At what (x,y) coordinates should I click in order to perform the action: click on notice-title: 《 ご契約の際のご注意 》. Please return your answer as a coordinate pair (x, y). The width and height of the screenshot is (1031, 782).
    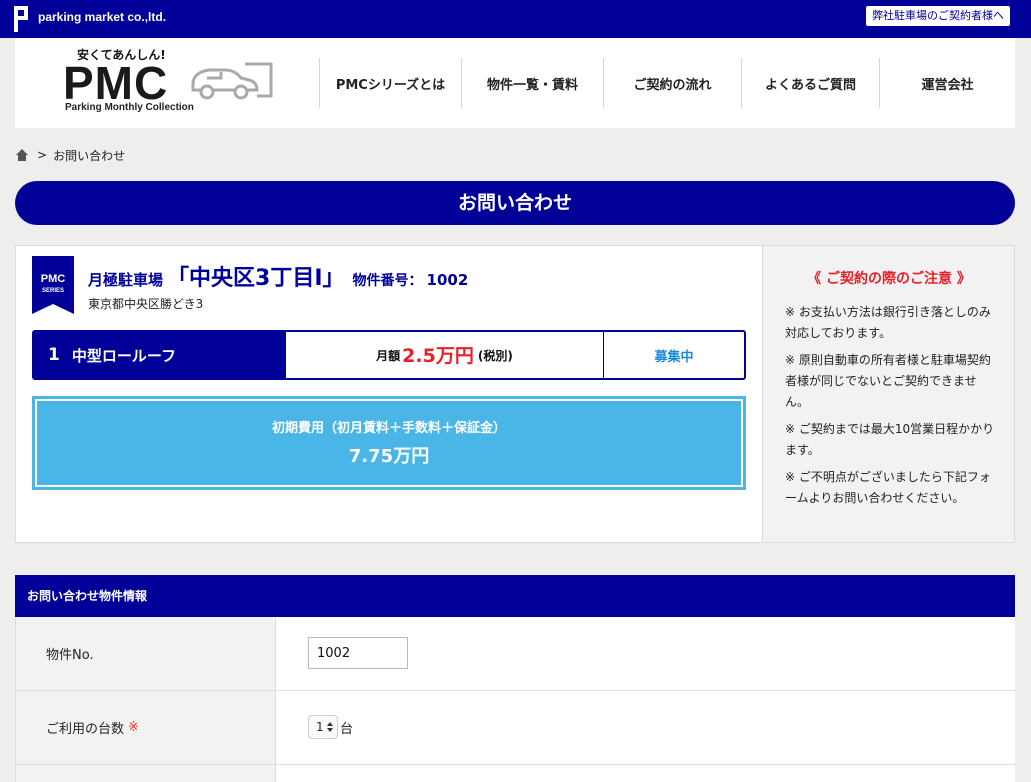
    Looking at the image, I should click on (889, 279).